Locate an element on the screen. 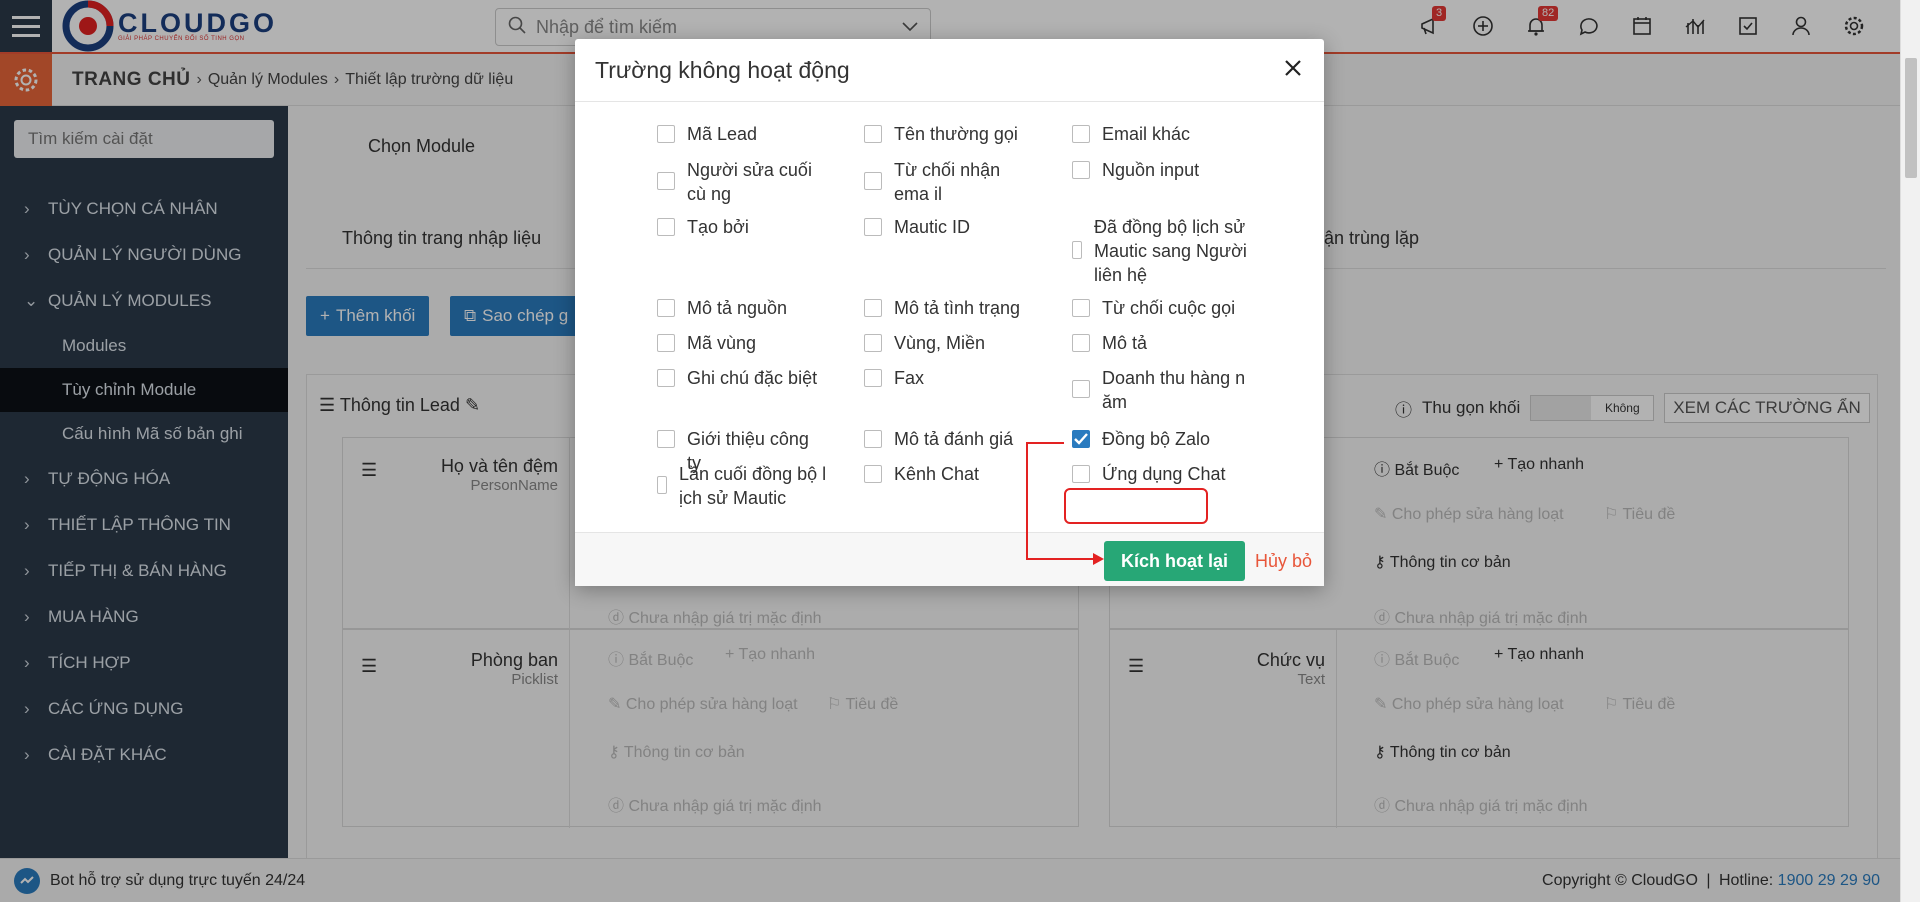  field-checkbox: Kênh Chat is located at coordinates (949, 474).